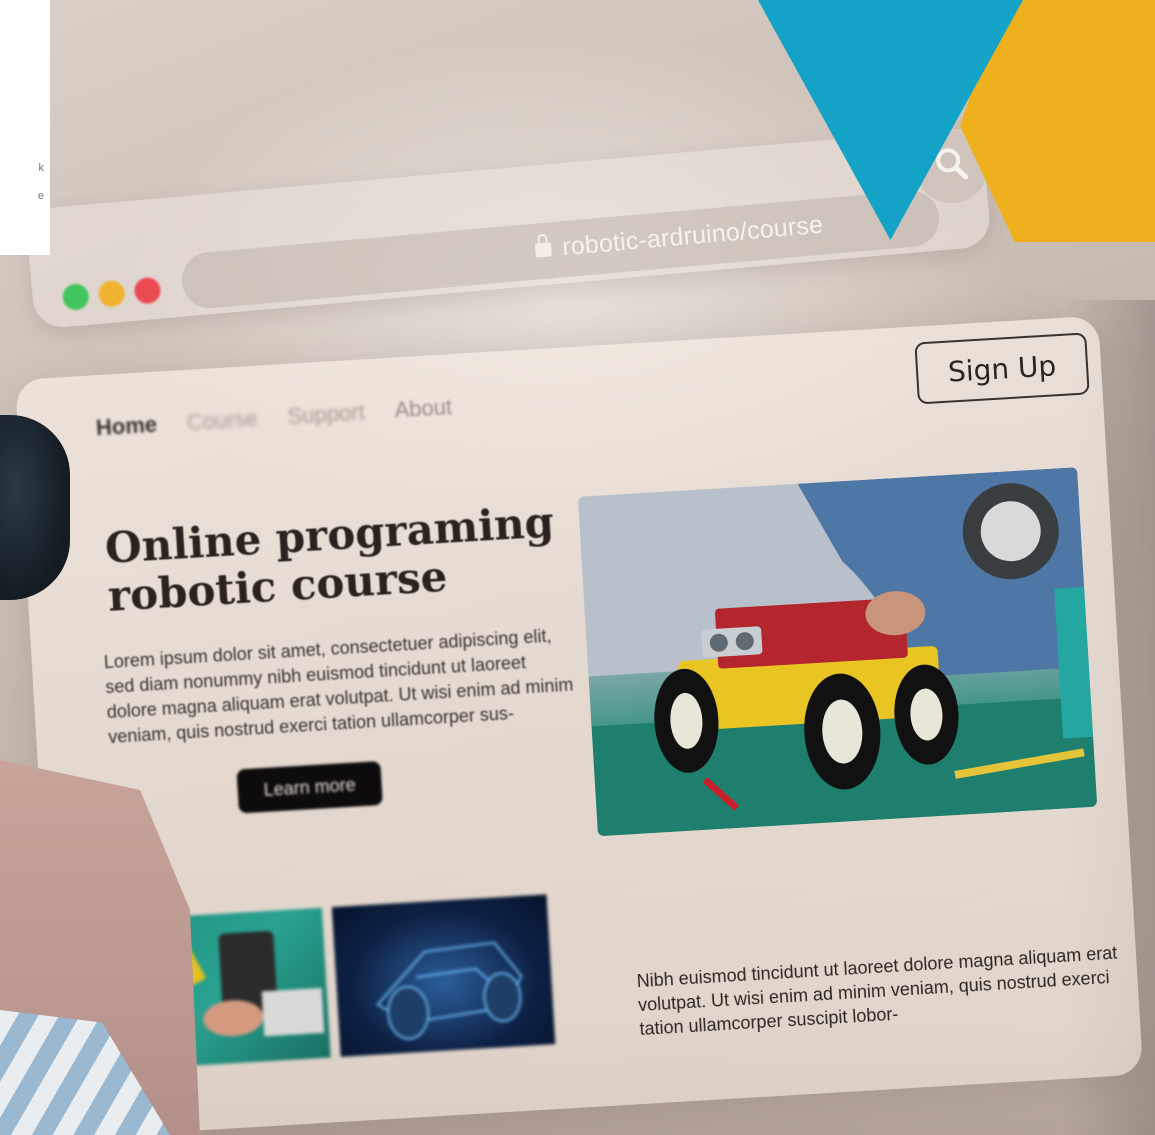 This screenshot has height=1135, width=1155. I want to click on nav-support: Support, so click(326, 414).